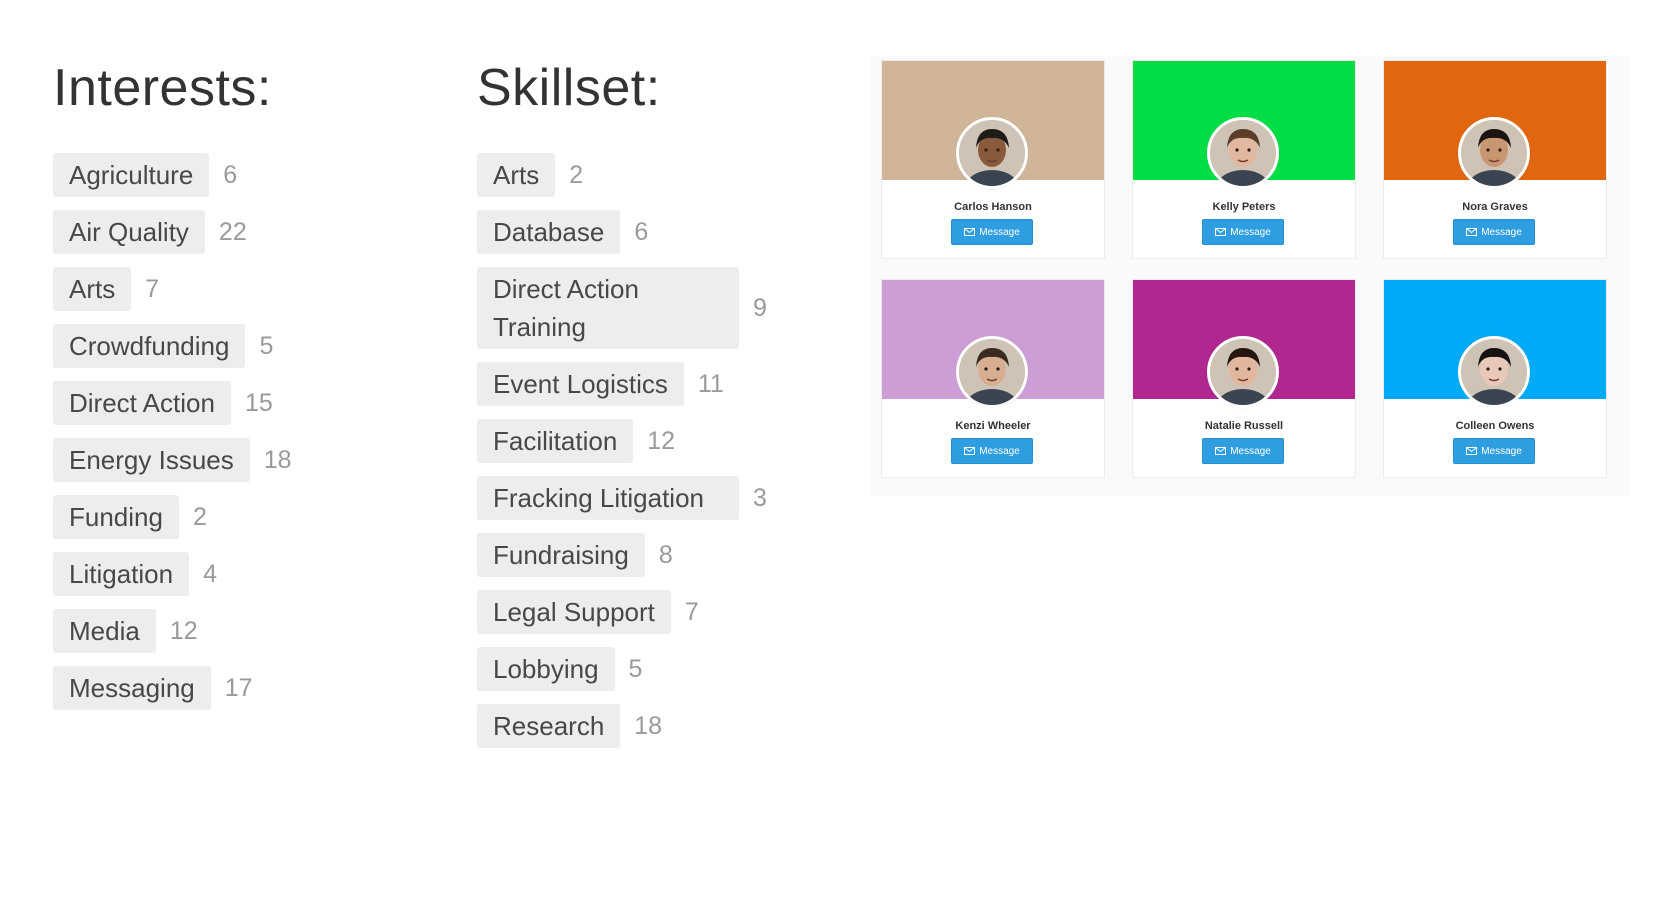 This screenshot has width=1664, height=912. I want to click on tag-row: Energy Issues 18, so click(243, 460).